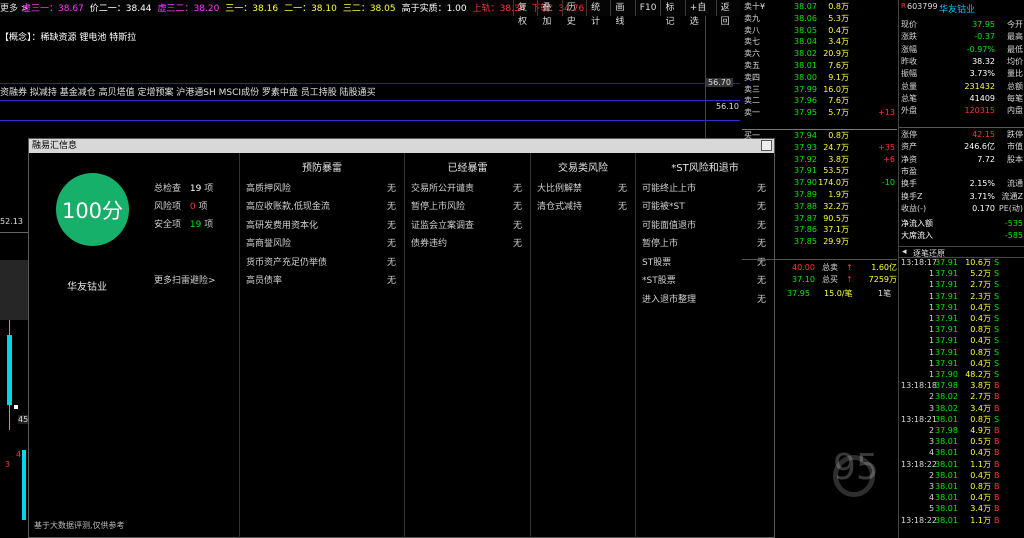 The image size is (1024, 538). Describe the element at coordinates (583, 187) in the screenshot. I see `risk-item: 大比例解禁 无` at that location.